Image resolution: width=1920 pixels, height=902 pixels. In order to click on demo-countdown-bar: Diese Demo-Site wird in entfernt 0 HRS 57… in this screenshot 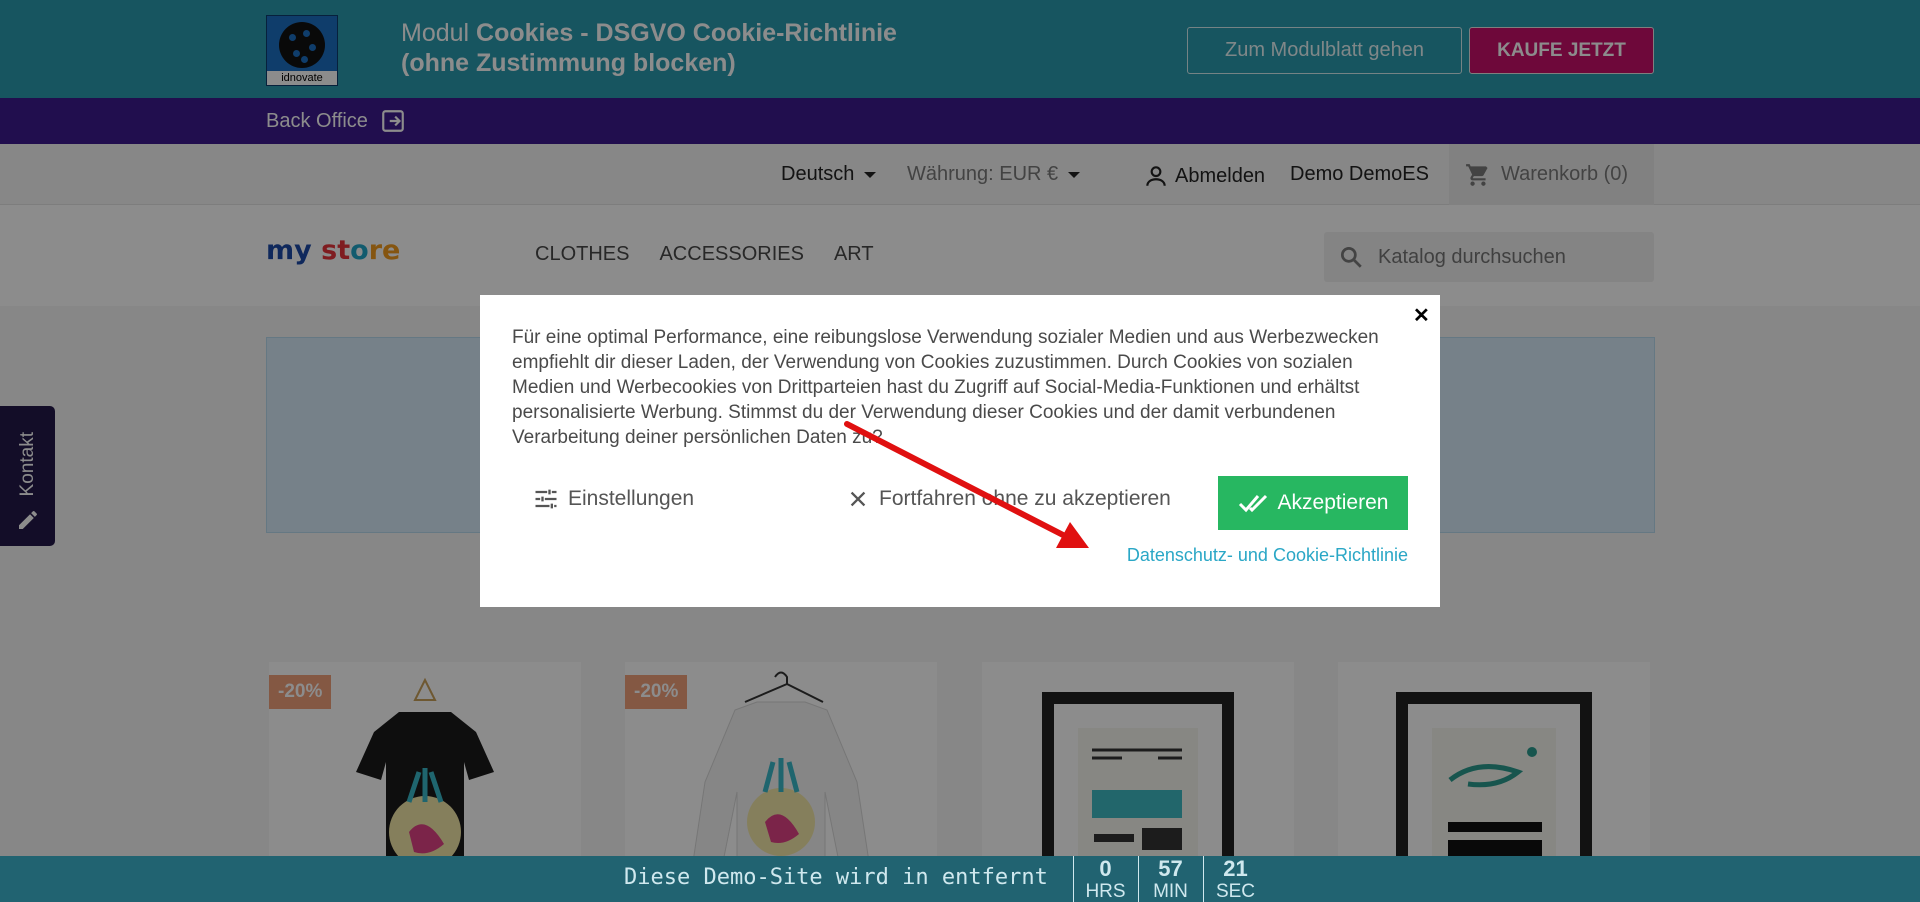, I will do `click(960, 879)`.